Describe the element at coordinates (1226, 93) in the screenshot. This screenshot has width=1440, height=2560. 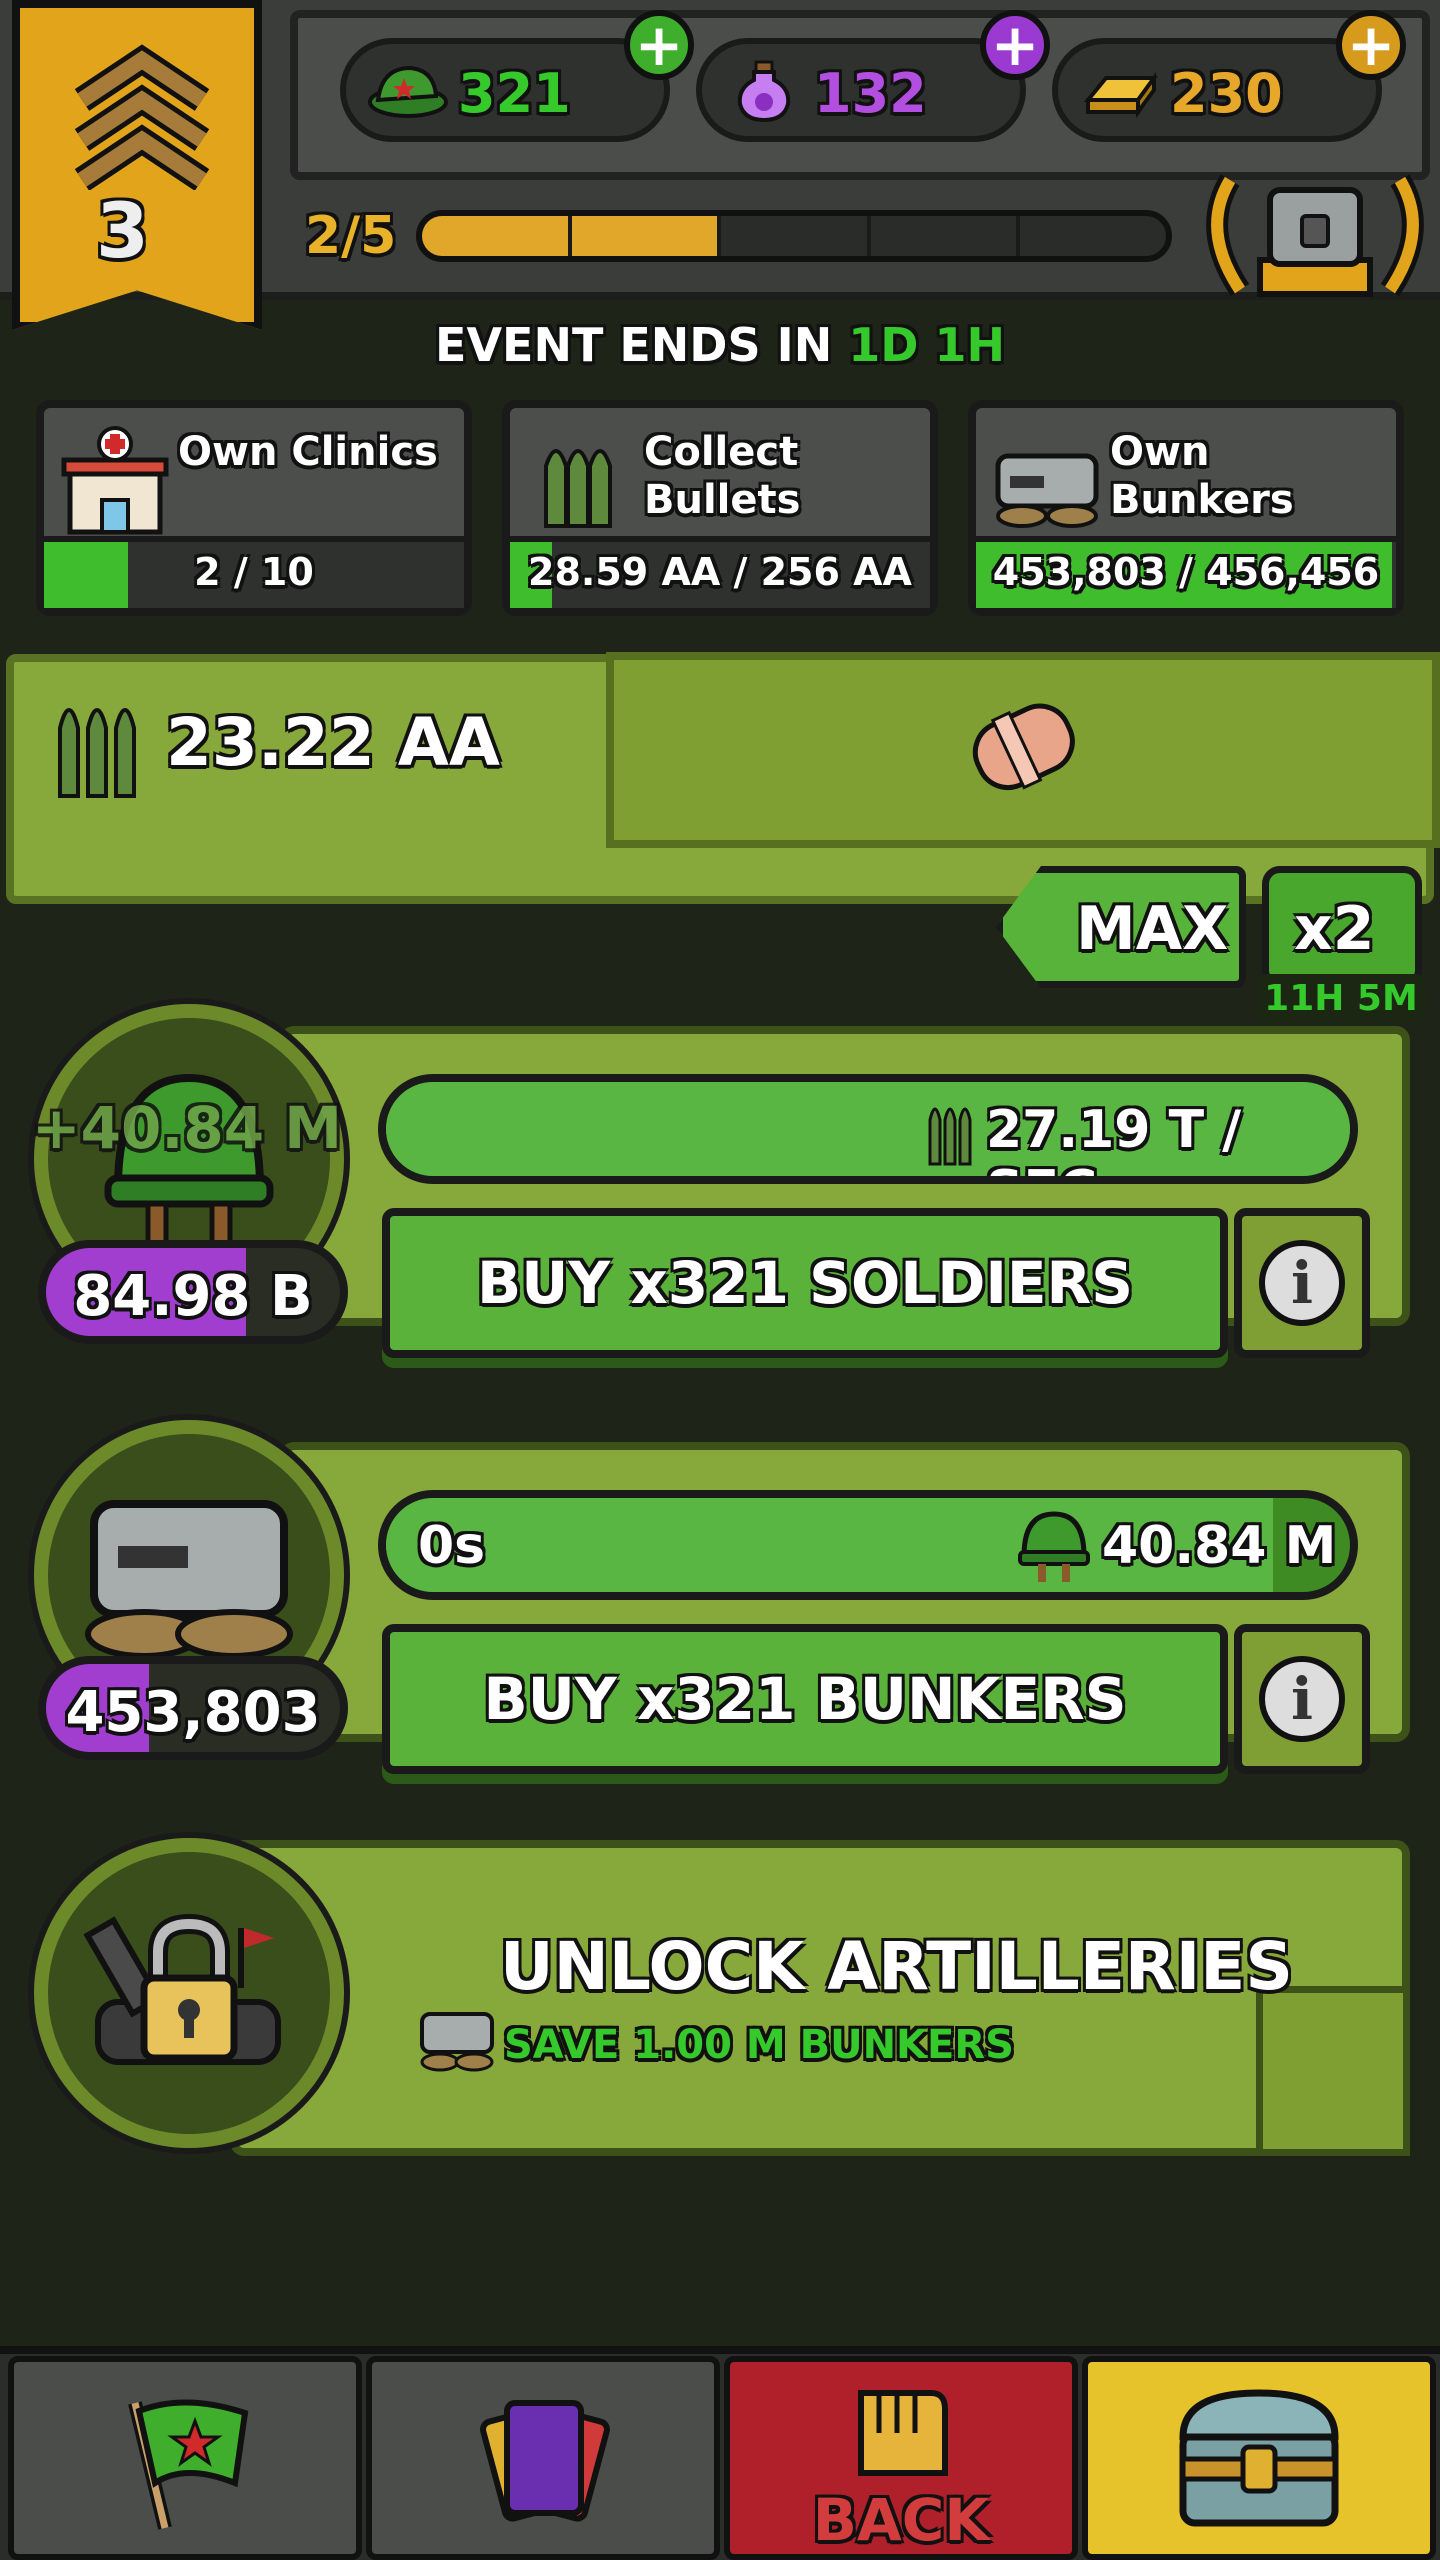
I see `gold-count: 230` at that location.